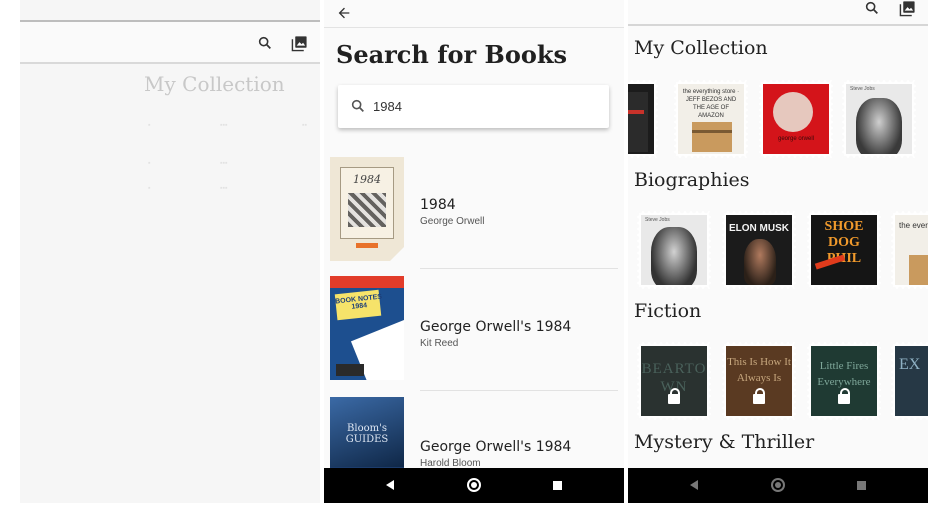 The image size is (945, 516). What do you see at coordinates (214, 84) in the screenshot?
I see `page-title: My Collection` at bounding box center [214, 84].